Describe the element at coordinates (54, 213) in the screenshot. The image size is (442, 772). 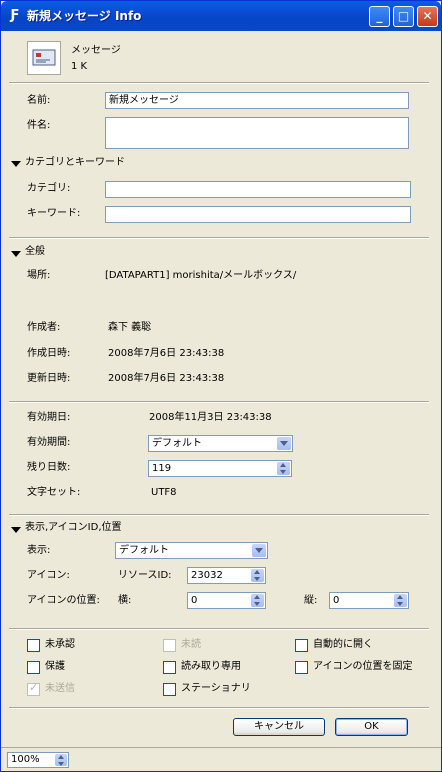
I see `keyword-label: キーワード:` at that location.